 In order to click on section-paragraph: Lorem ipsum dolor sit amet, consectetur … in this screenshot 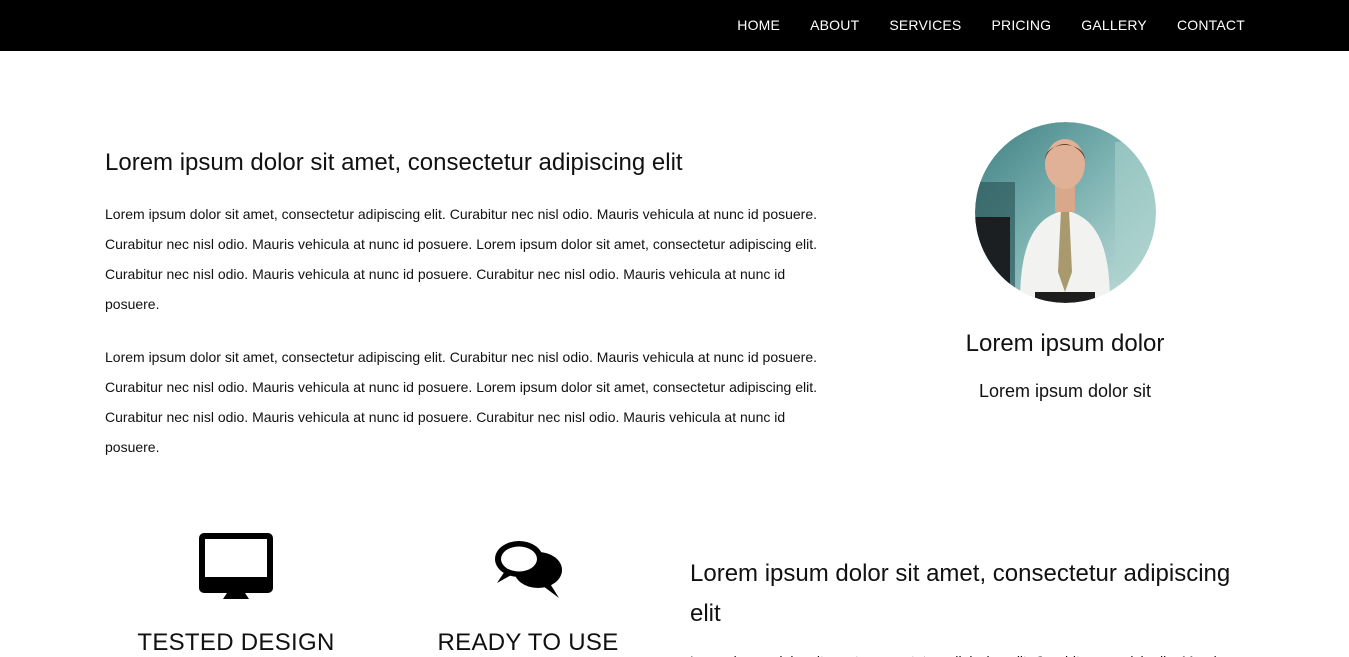, I will do `click(970, 651)`.